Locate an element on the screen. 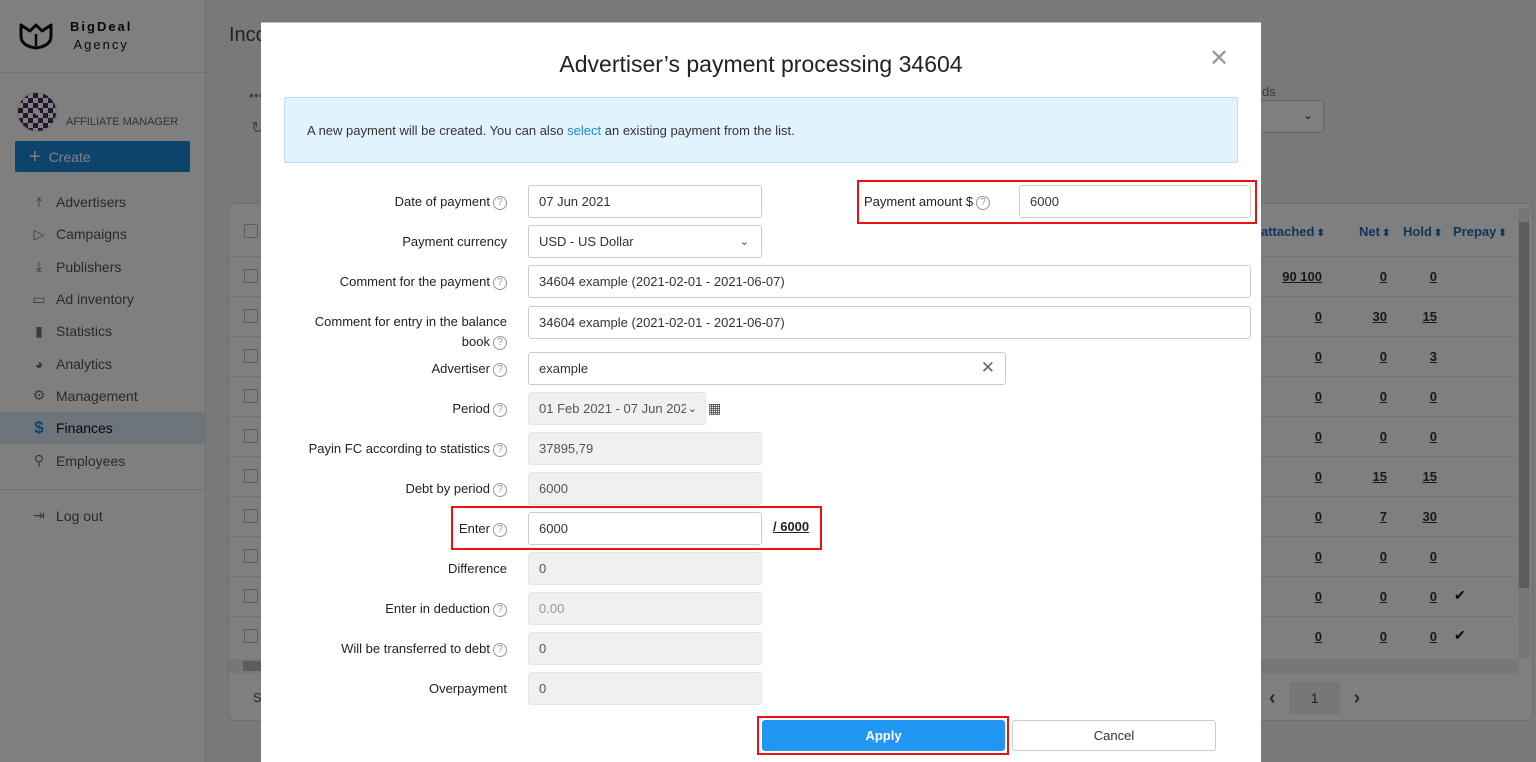  enter-label: Enter? is located at coordinates (483, 529).